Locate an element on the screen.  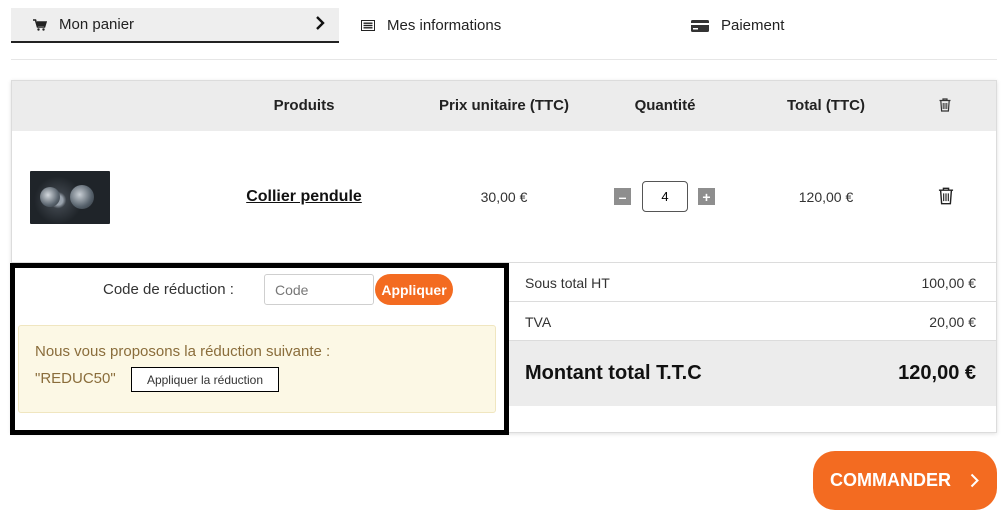
step-cart: Mon panier is located at coordinates (175, 25).